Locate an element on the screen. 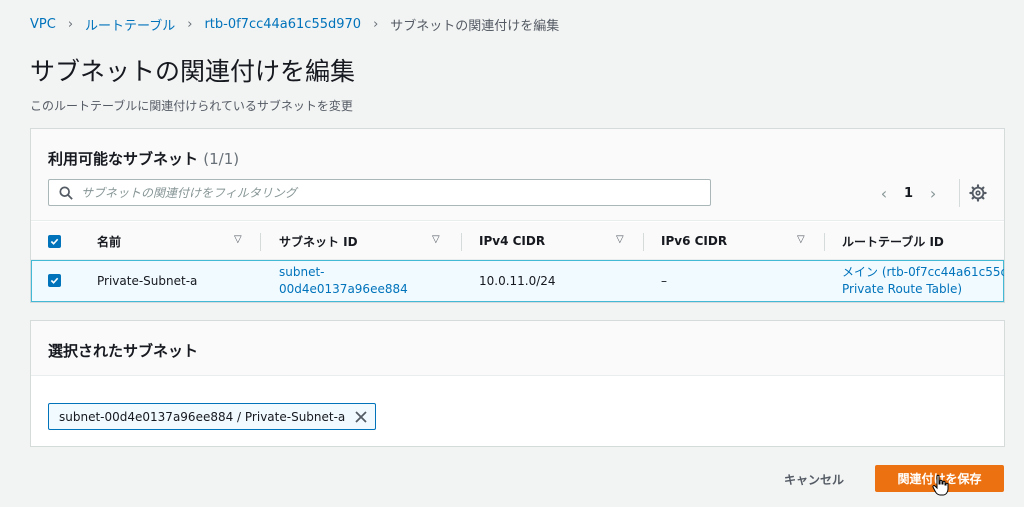 The image size is (1024, 507). filter-input is located at coordinates (395, 192).